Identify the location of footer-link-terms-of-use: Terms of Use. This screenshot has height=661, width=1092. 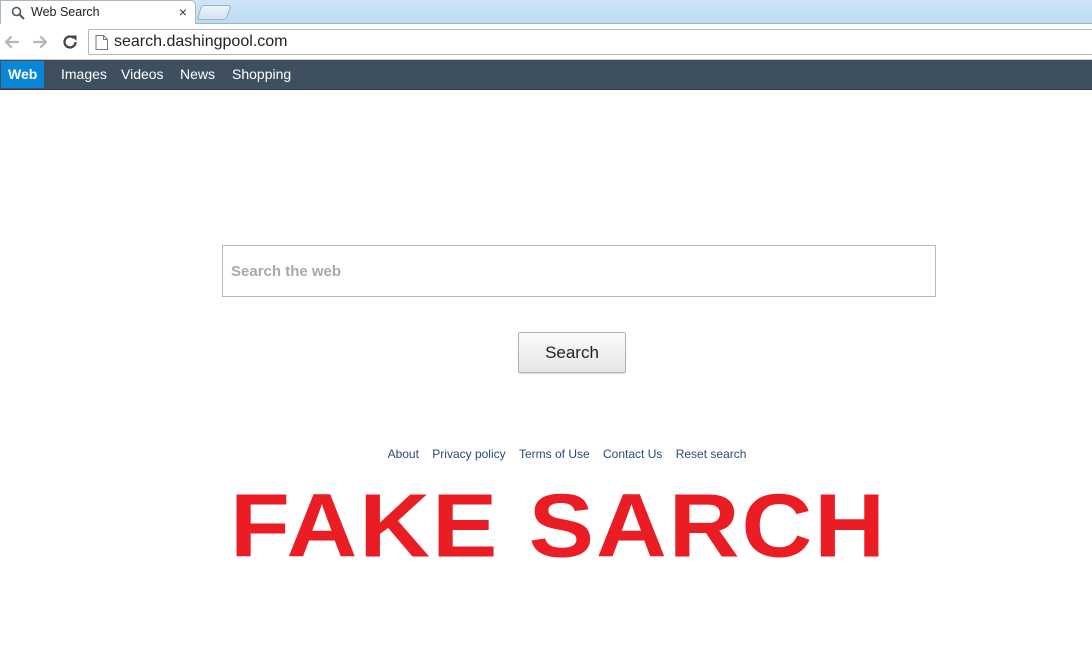
(554, 454).